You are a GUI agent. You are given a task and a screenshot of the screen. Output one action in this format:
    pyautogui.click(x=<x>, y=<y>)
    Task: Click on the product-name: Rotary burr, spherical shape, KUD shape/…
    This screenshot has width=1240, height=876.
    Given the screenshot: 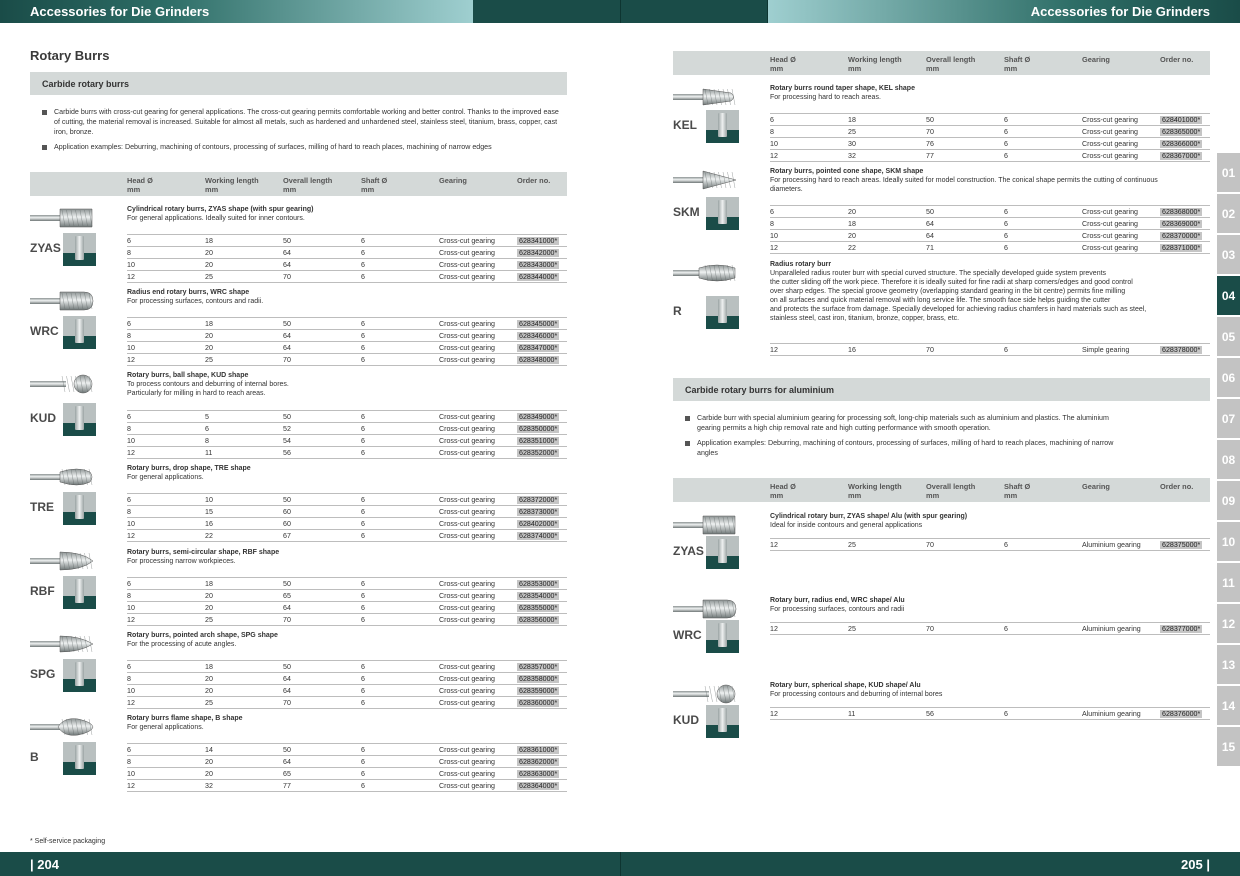 What is the action you would take?
    pyautogui.click(x=845, y=685)
    